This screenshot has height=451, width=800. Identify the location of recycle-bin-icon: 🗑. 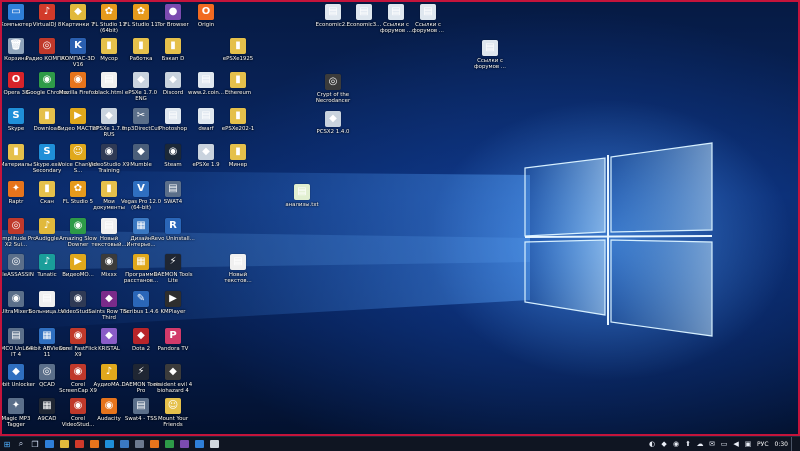
(16, 46).